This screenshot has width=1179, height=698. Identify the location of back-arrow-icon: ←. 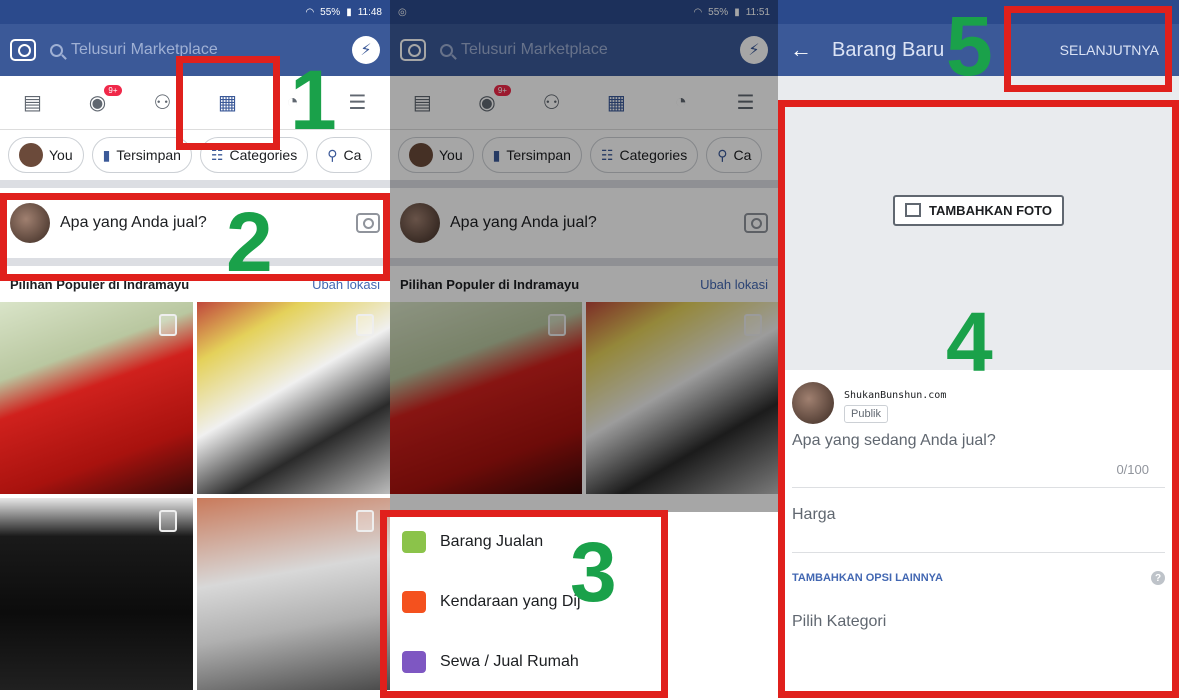
(801, 50).